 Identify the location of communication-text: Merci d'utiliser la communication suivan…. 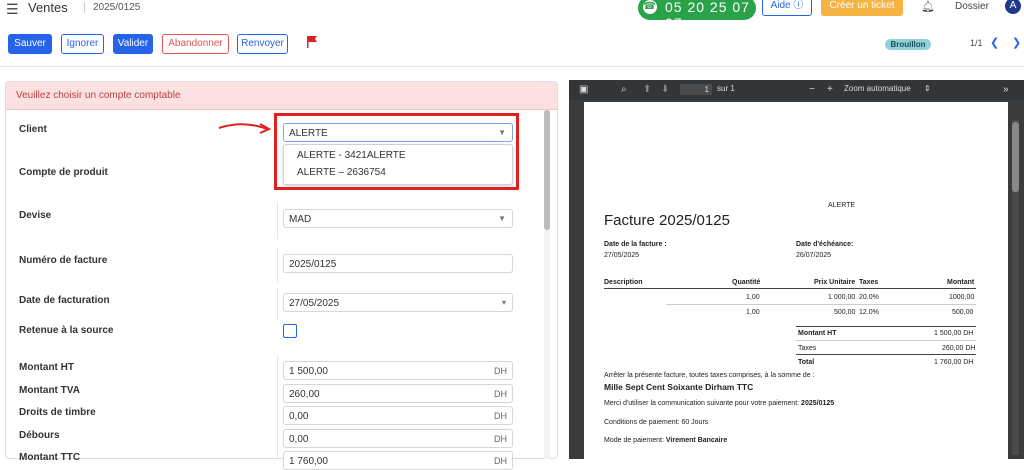
(702, 403).